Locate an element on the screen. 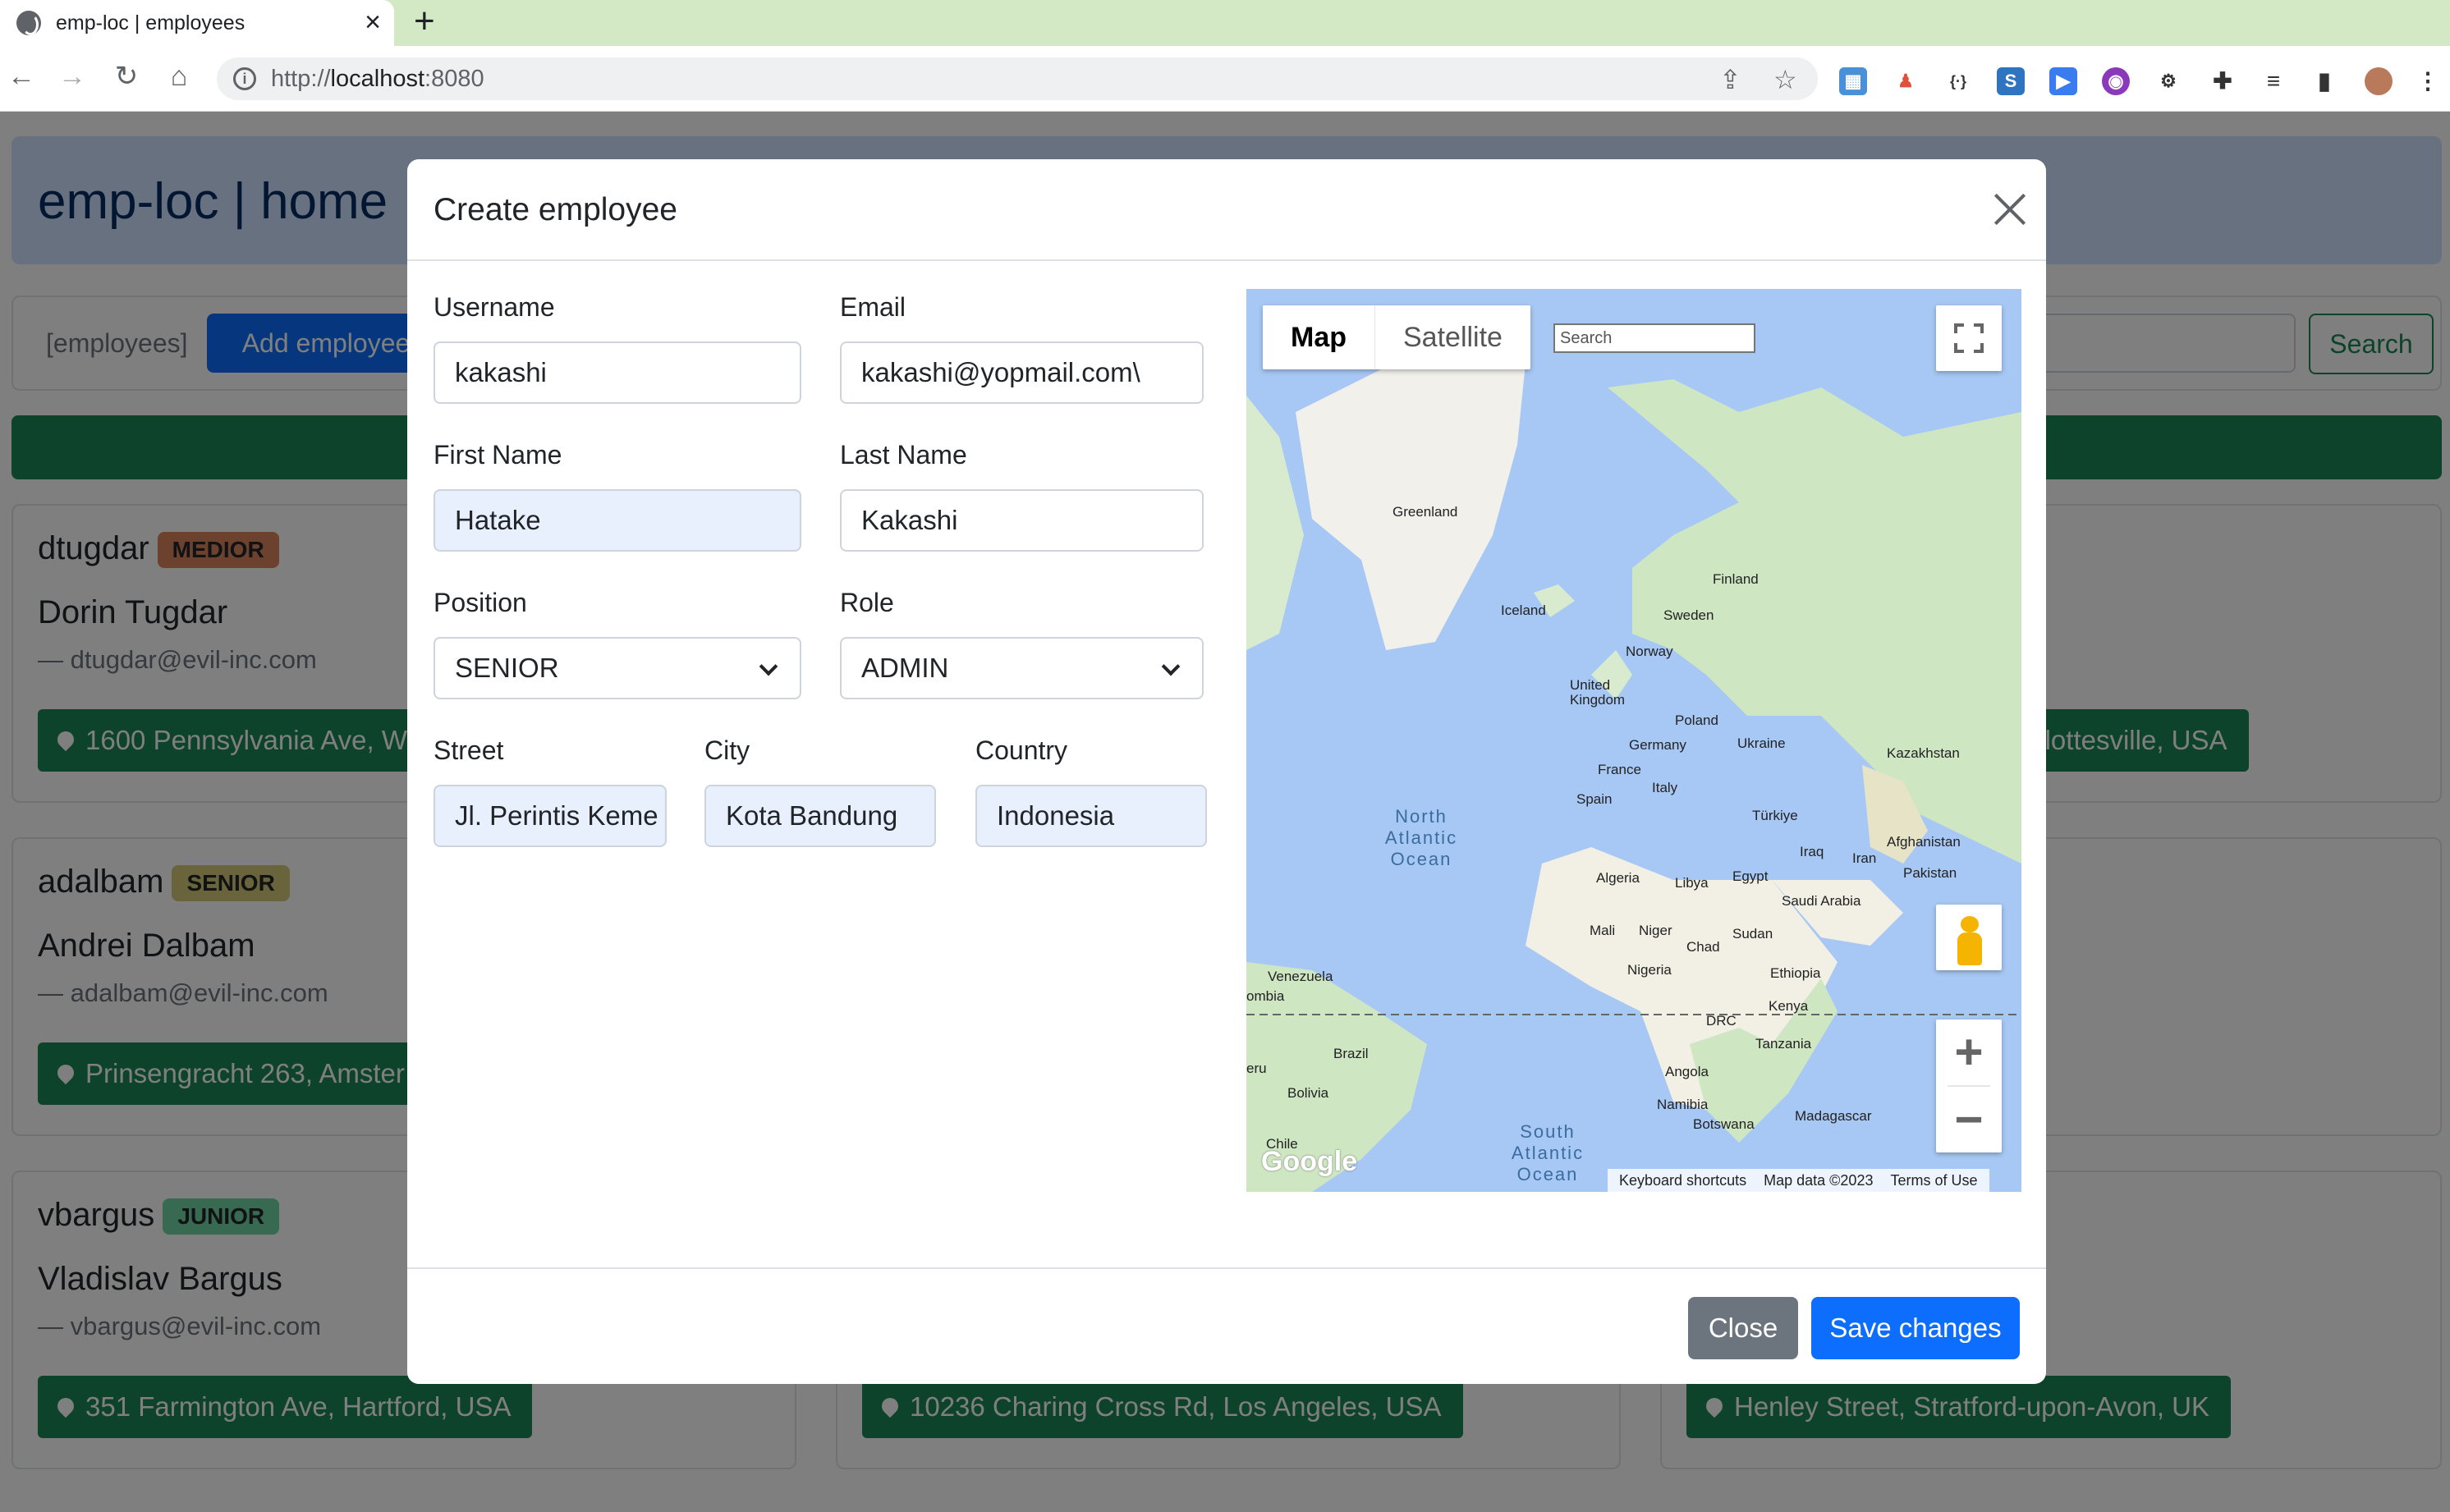  map-type-satellite-button: Satellite is located at coordinates (1452, 337).